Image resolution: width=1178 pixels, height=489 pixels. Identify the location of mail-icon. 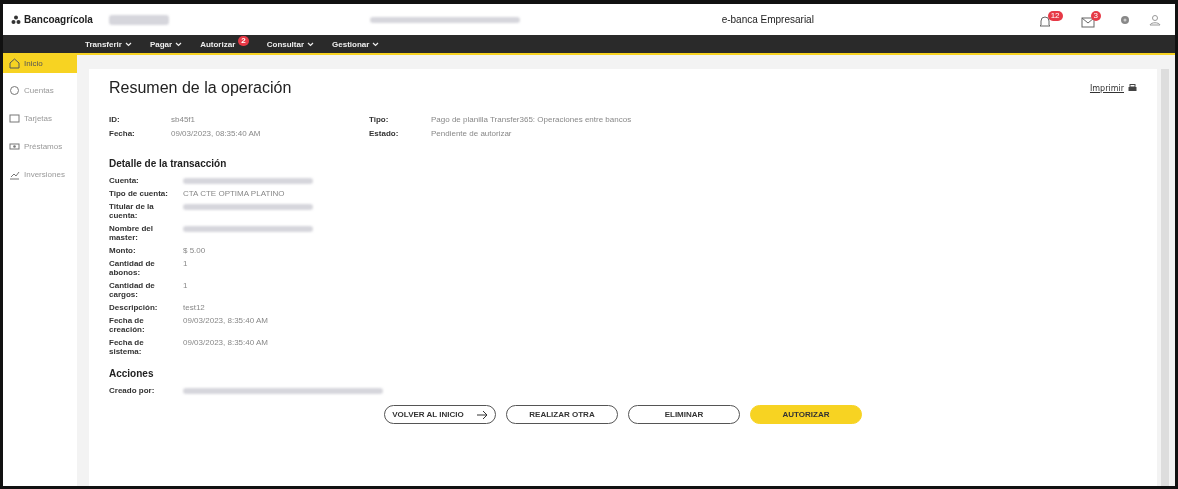
(1087, 21).